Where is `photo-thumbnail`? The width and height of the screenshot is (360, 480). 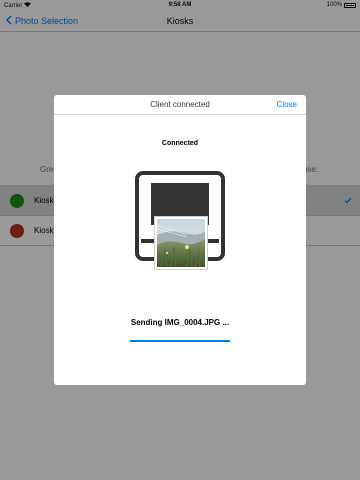 photo-thumbnail is located at coordinates (181, 243).